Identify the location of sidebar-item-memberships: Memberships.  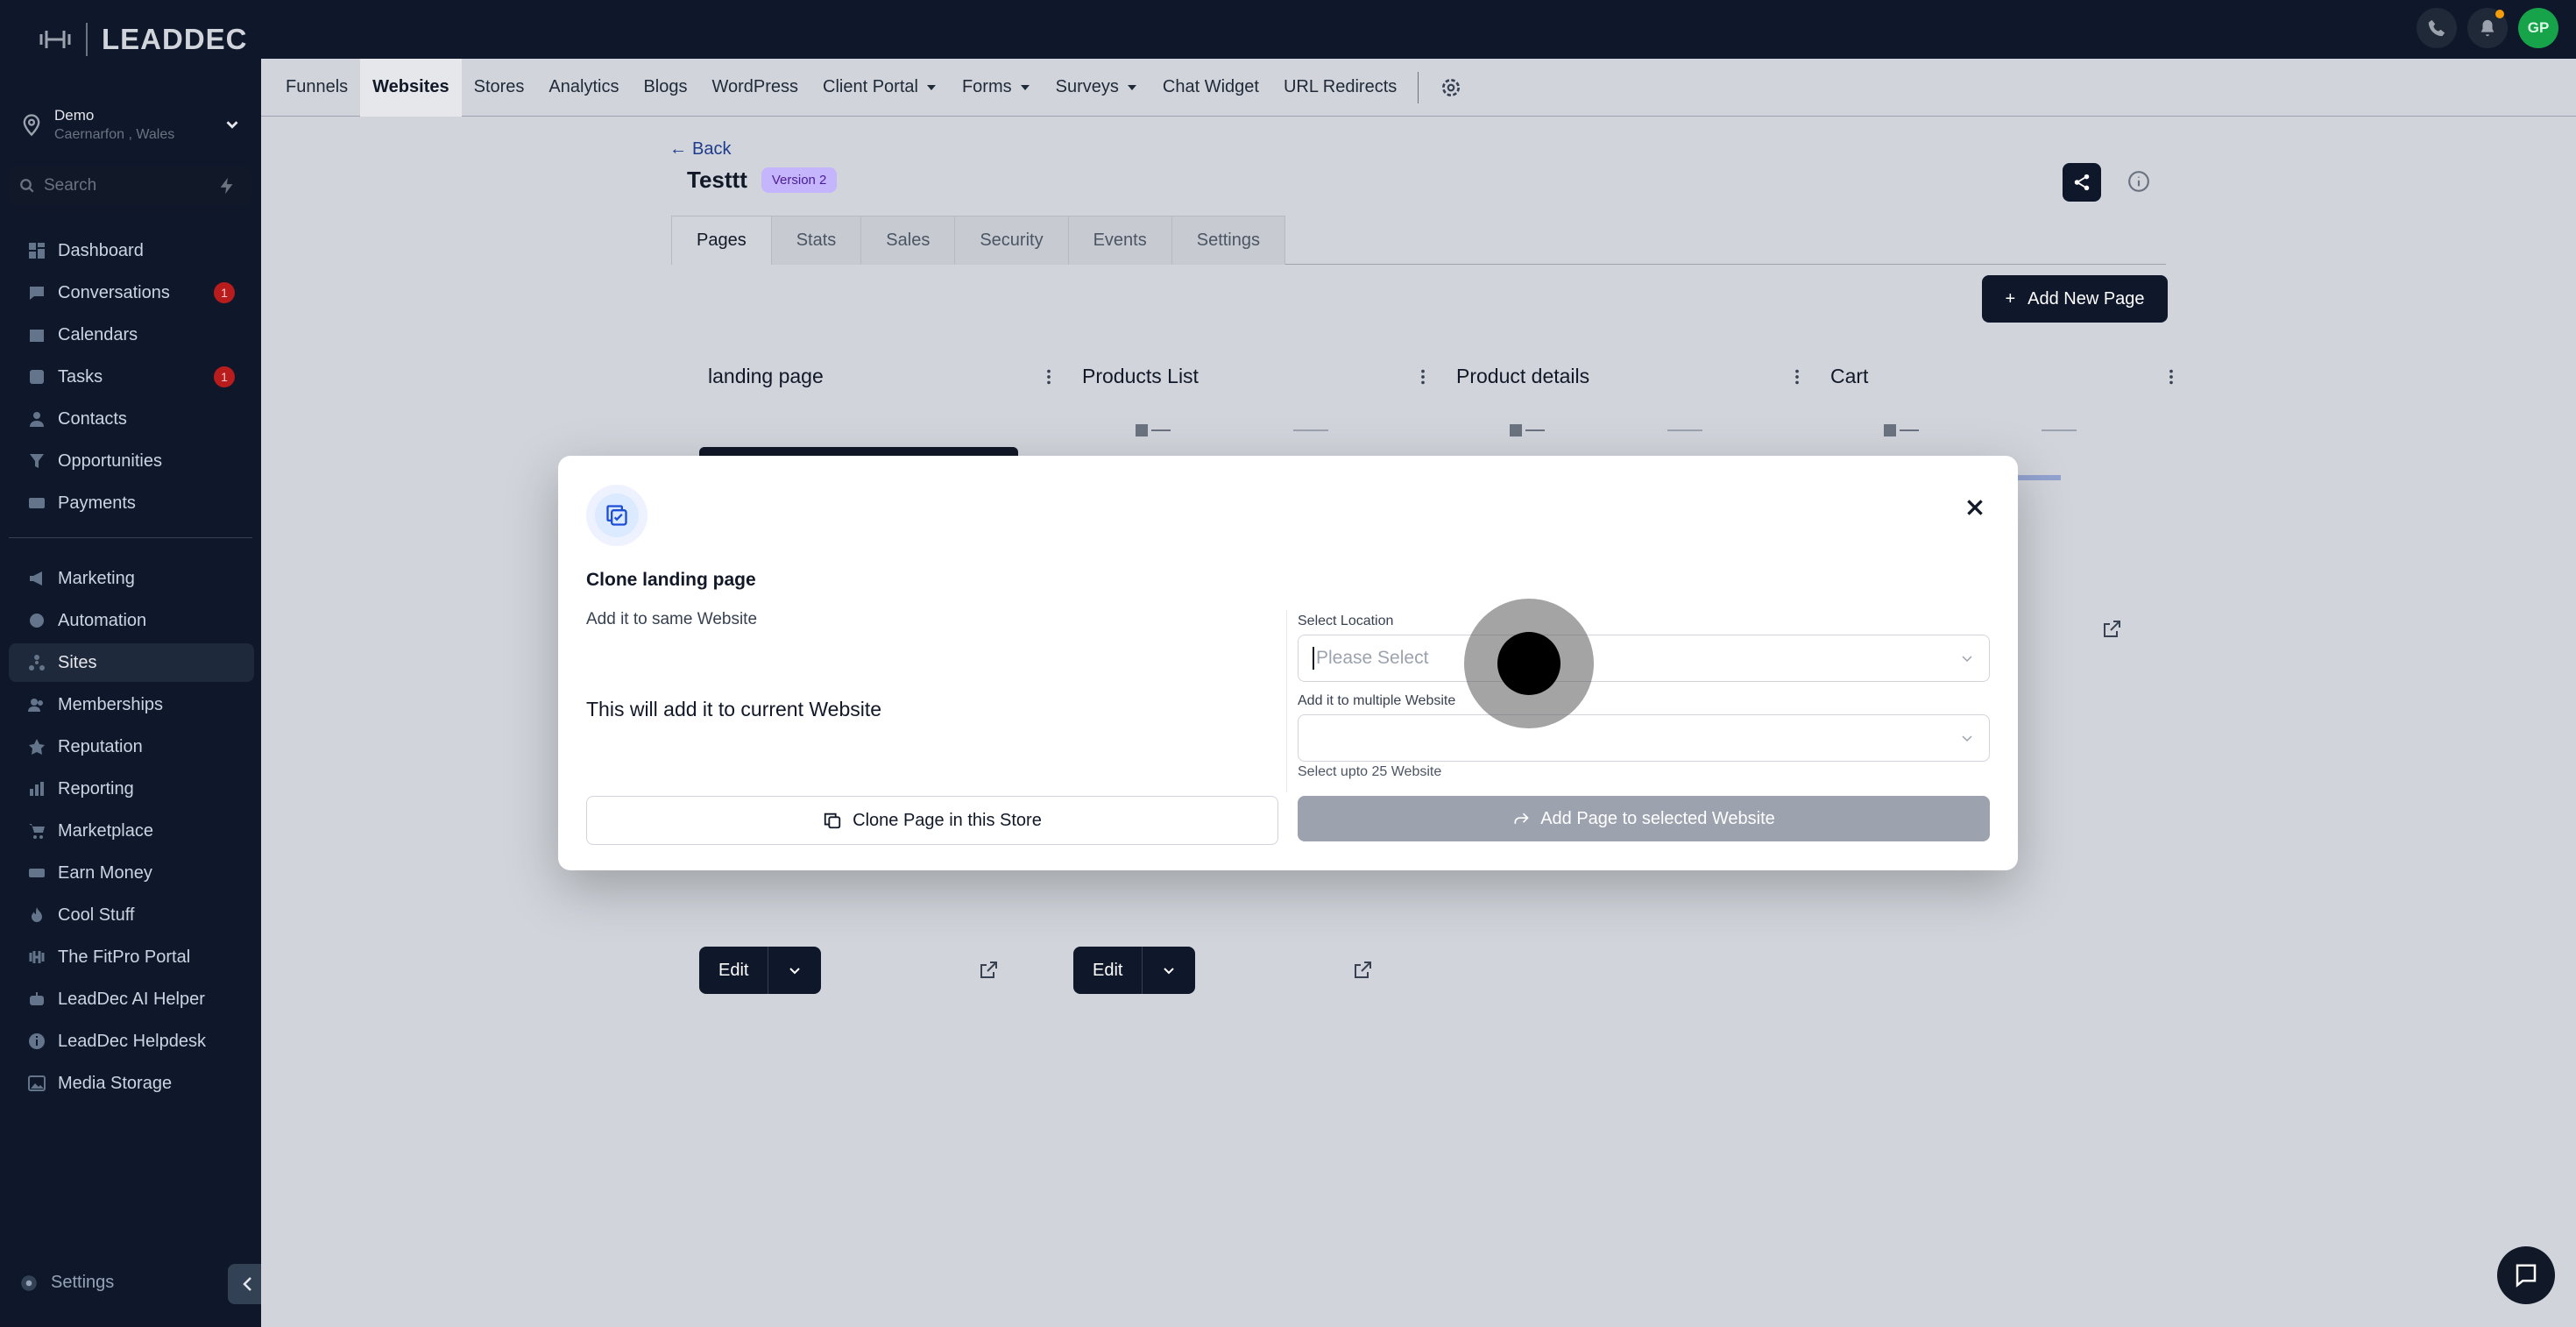
(131, 704).